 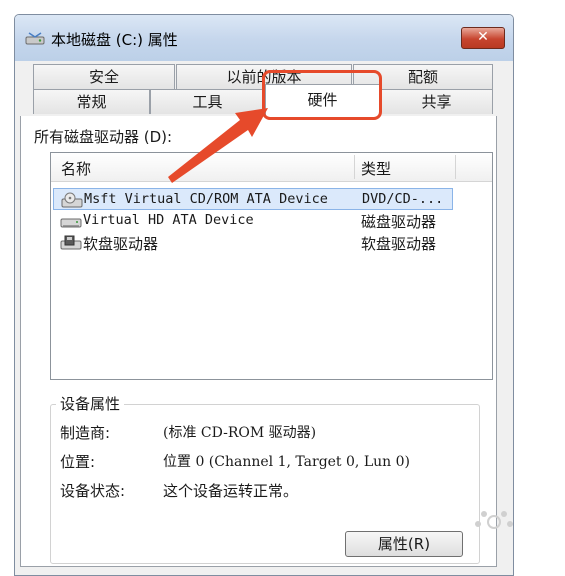 I want to click on tab-sharing: 共享, so click(x=436, y=101).